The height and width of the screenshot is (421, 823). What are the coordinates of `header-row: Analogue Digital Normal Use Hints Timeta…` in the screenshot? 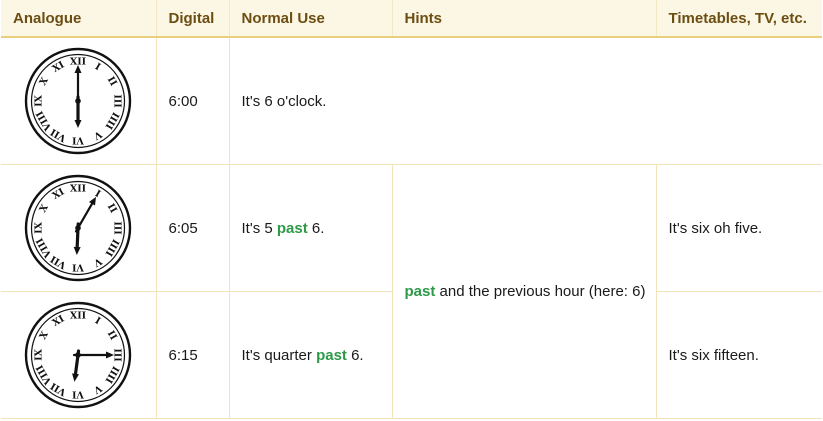 It's located at (411, 19).